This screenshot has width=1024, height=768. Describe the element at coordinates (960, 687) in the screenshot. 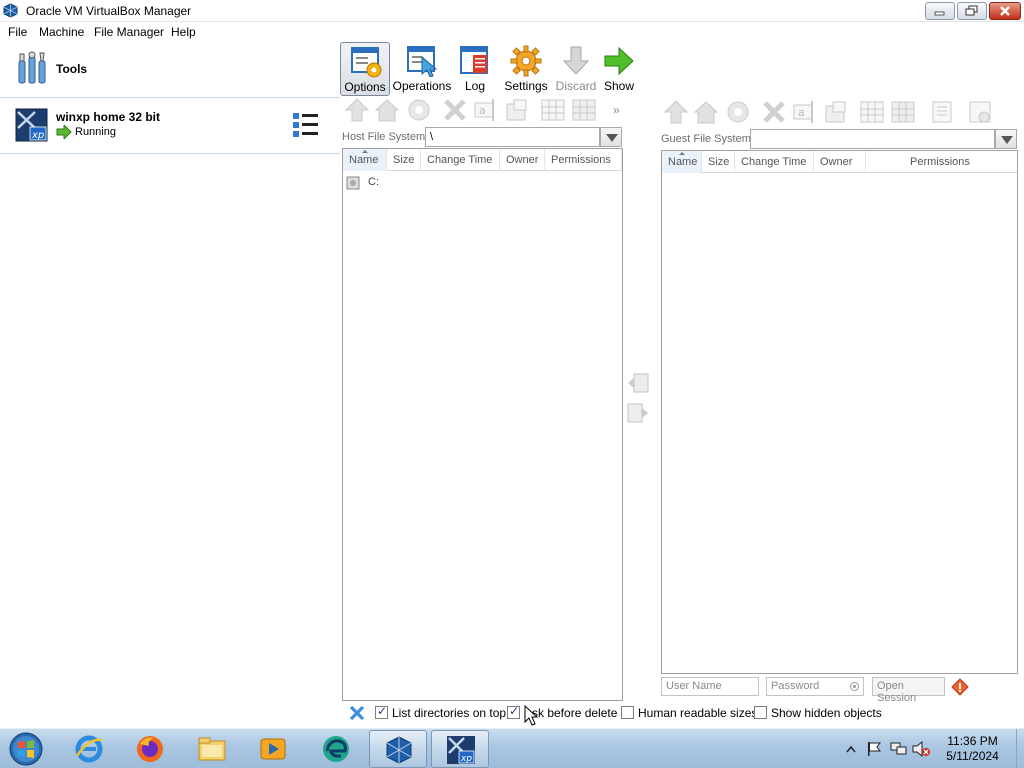

I see `session-warning-icon` at that location.